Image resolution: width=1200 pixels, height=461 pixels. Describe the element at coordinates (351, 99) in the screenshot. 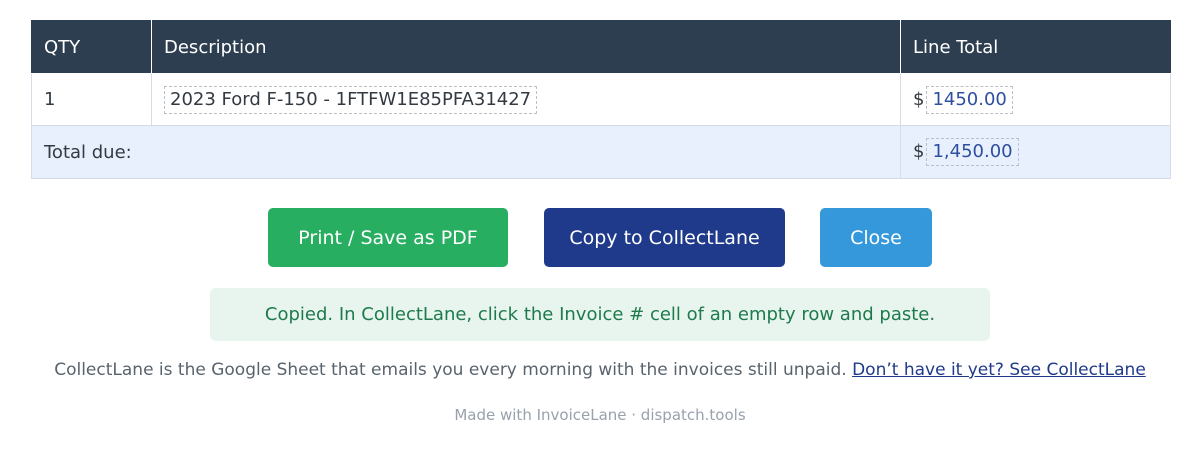

I see `description-field: 2023 Ford F-150 - 1FTFW1E85PFA31427` at that location.